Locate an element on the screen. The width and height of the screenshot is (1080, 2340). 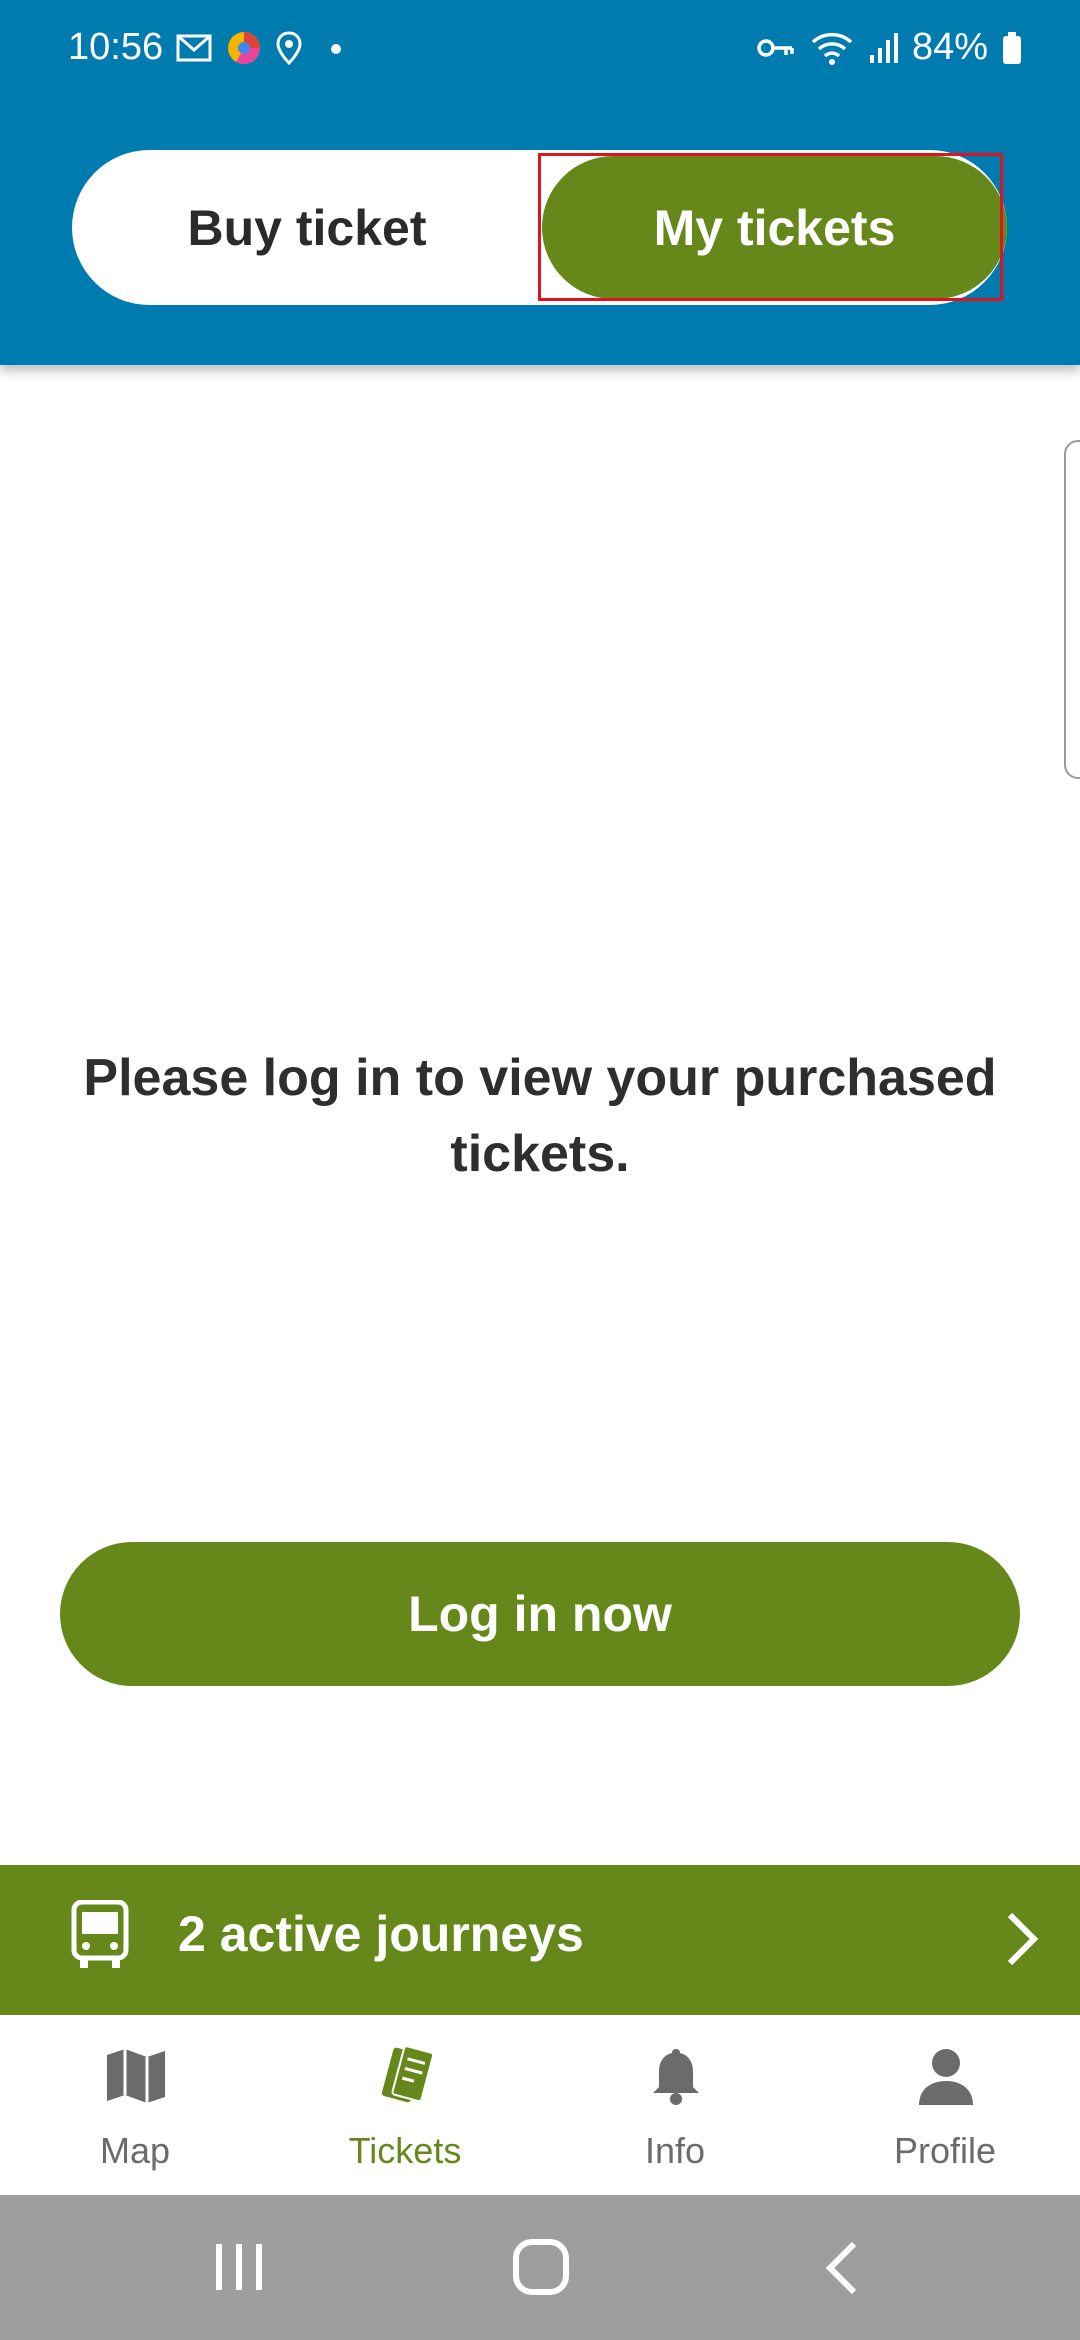
system-navigation-bar is located at coordinates (540, 2267).